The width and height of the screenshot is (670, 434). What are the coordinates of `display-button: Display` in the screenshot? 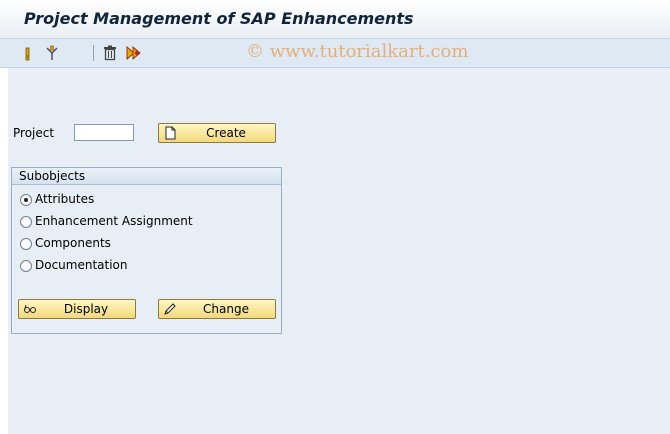 It's located at (77, 309).